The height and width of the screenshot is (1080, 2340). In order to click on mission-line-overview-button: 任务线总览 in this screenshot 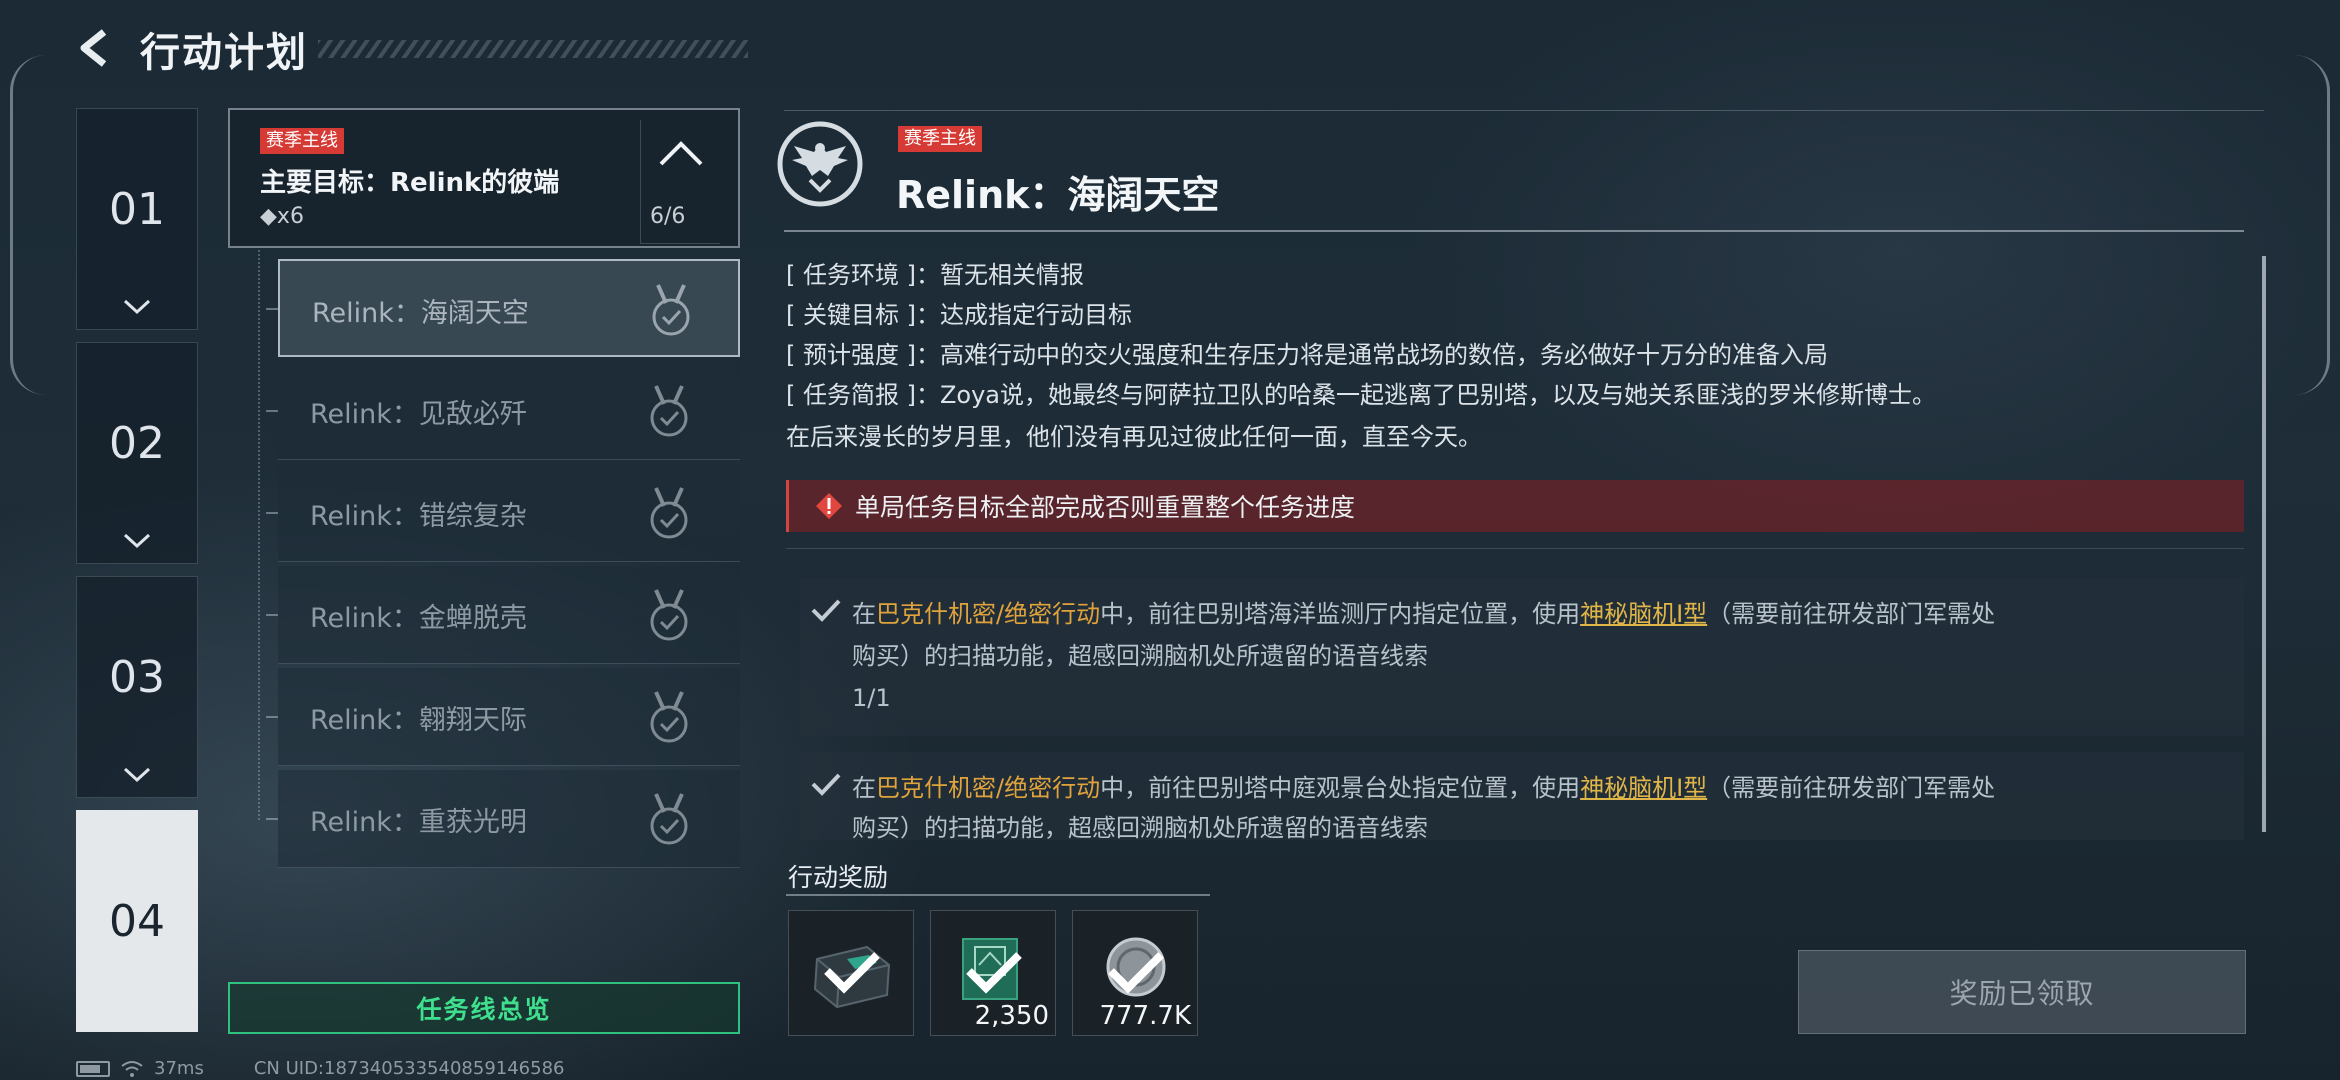, I will do `click(484, 1008)`.